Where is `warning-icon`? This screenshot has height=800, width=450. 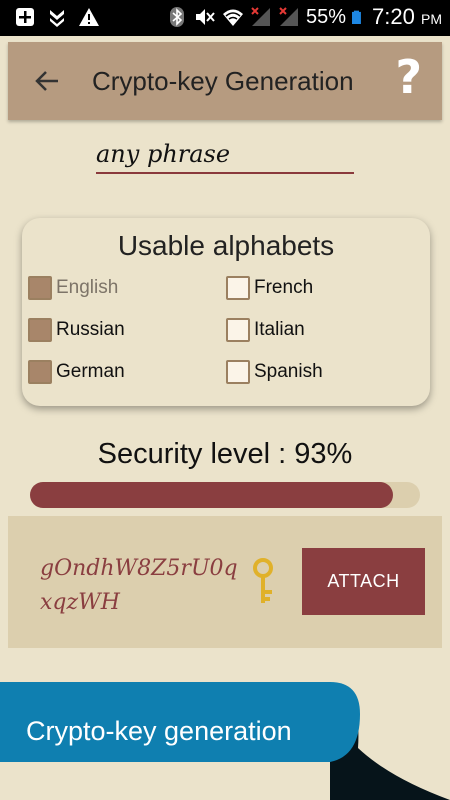
warning-icon is located at coordinates (89, 17).